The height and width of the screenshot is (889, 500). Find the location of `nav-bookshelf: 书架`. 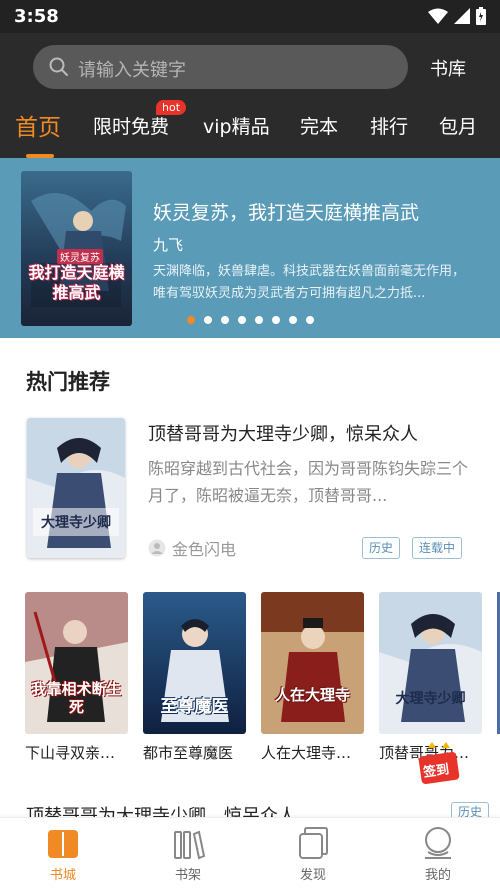

nav-bookshelf: 书架 is located at coordinates (188, 854).